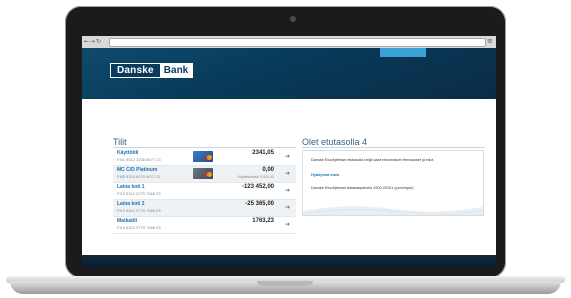 The width and height of the screenshot is (571, 298). Describe the element at coordinates (93, 42) in the screenshot. I see `browser-nav-icons: ←→↻` at that location.